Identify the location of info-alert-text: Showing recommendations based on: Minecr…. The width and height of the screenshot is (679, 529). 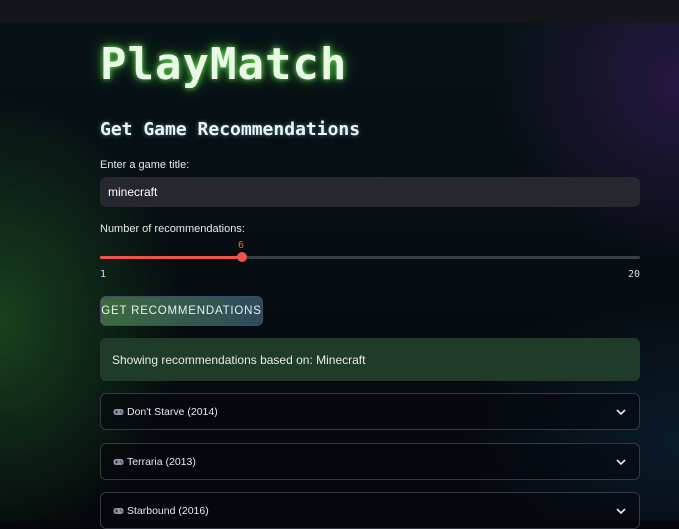
(239, 359).